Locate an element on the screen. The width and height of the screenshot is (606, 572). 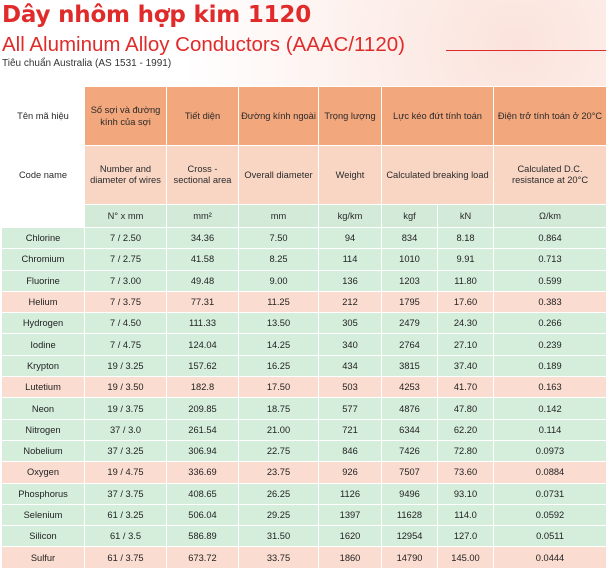
cell-resistance: 0.0592 is located at coordinates (549, 515).